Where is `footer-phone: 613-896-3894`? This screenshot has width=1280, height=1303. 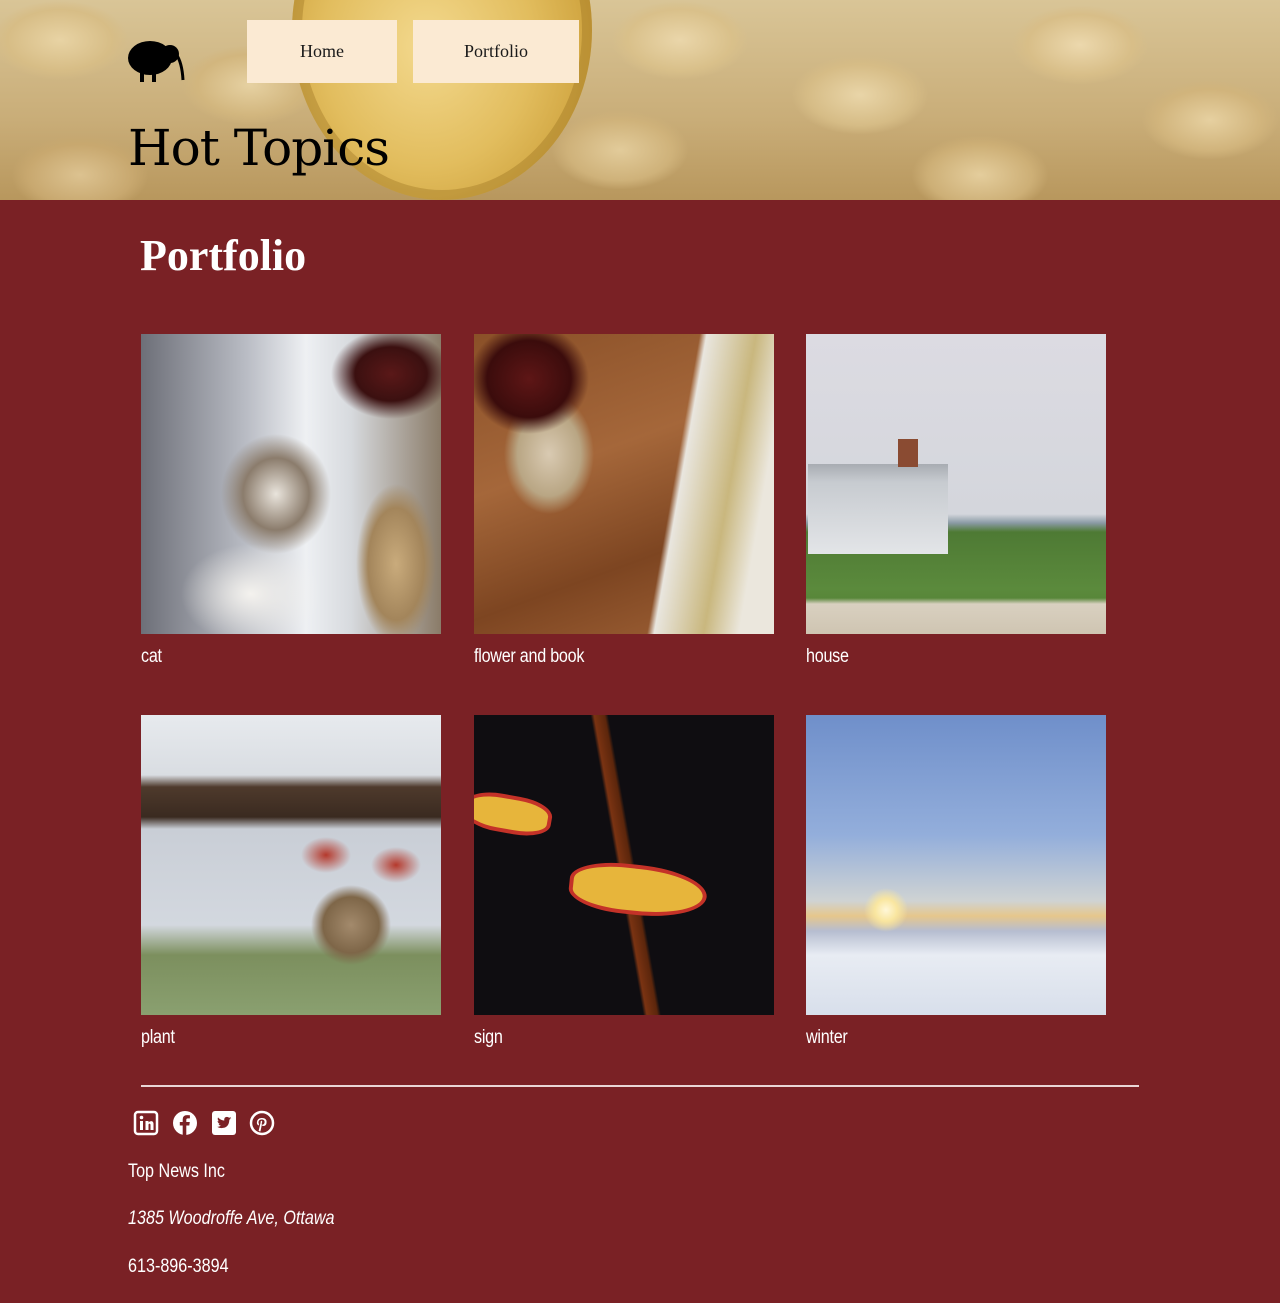 footer-phone: 613-896-3894 is located at coordinates (178, 1266).